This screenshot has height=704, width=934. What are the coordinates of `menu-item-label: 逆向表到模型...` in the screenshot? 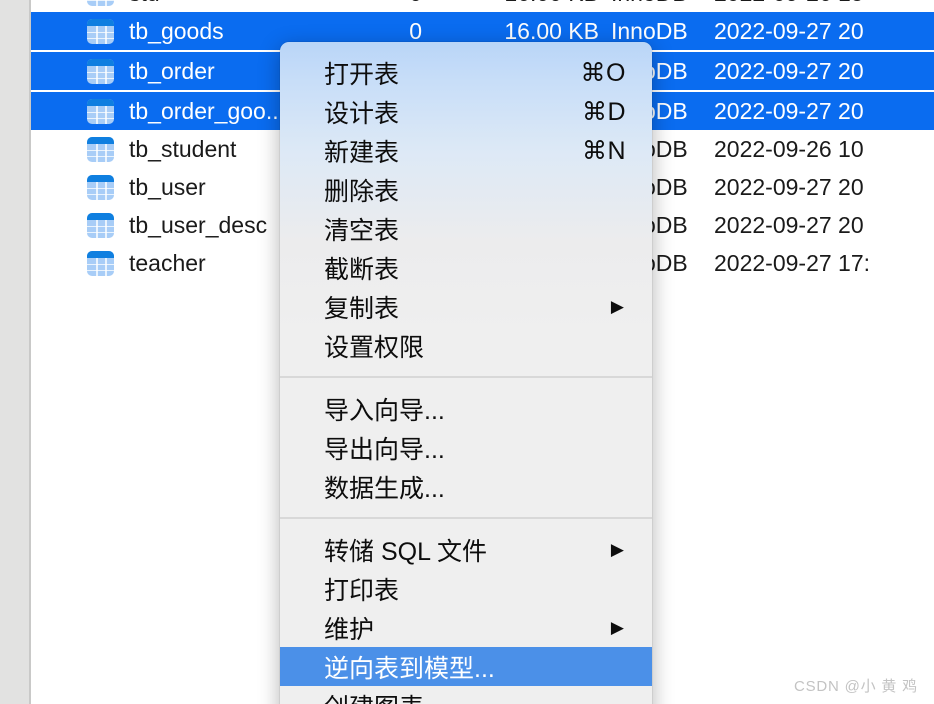 It's located at (409, 668).